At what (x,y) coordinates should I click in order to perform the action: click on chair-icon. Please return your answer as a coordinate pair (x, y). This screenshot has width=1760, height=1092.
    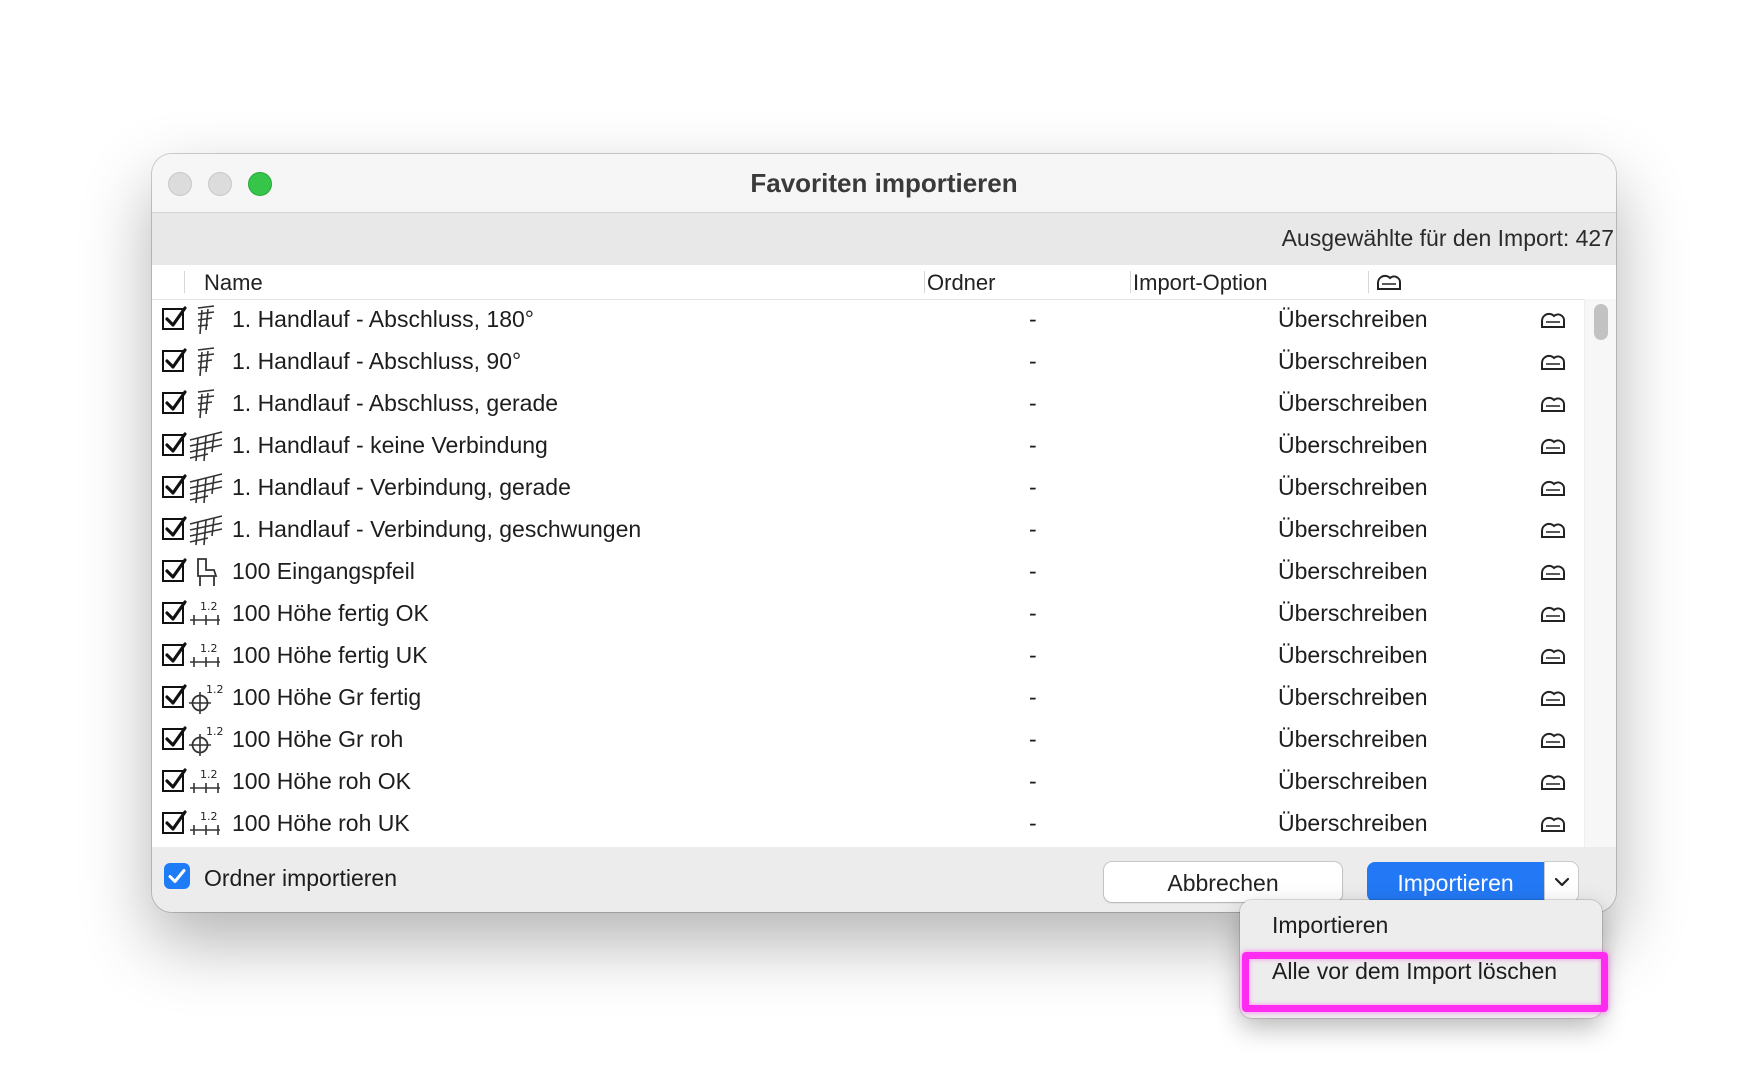
    Looking at the image, I should click on (206, 572).